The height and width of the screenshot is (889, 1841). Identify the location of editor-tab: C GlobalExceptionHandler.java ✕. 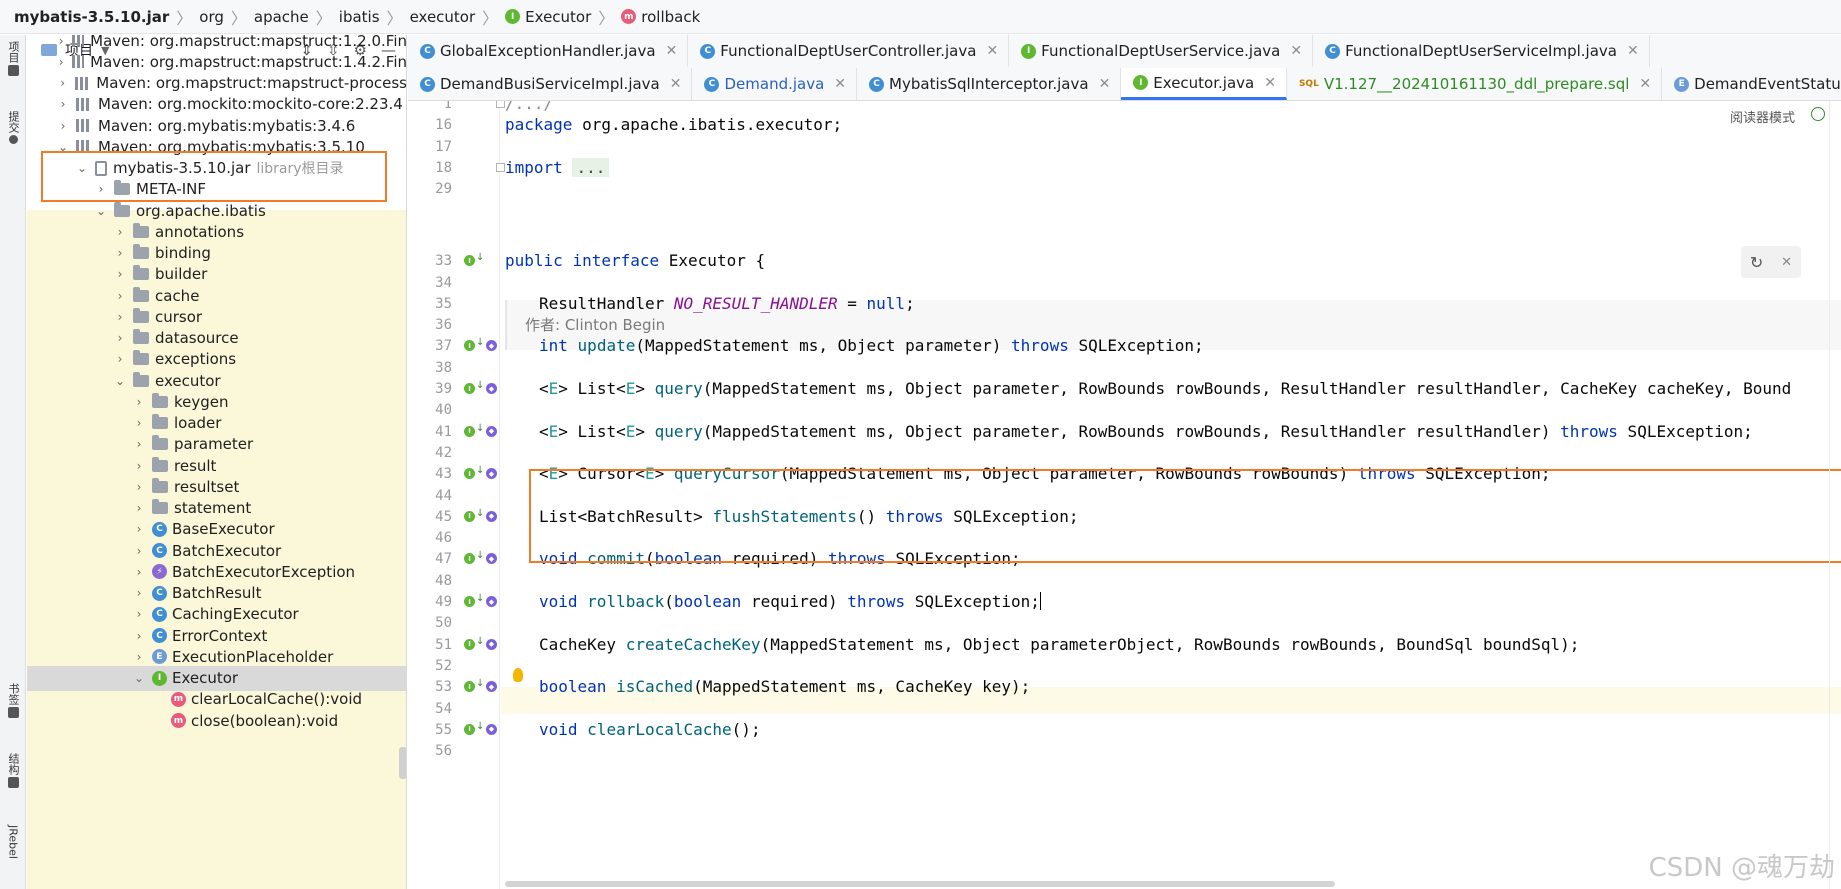
(548, 51).